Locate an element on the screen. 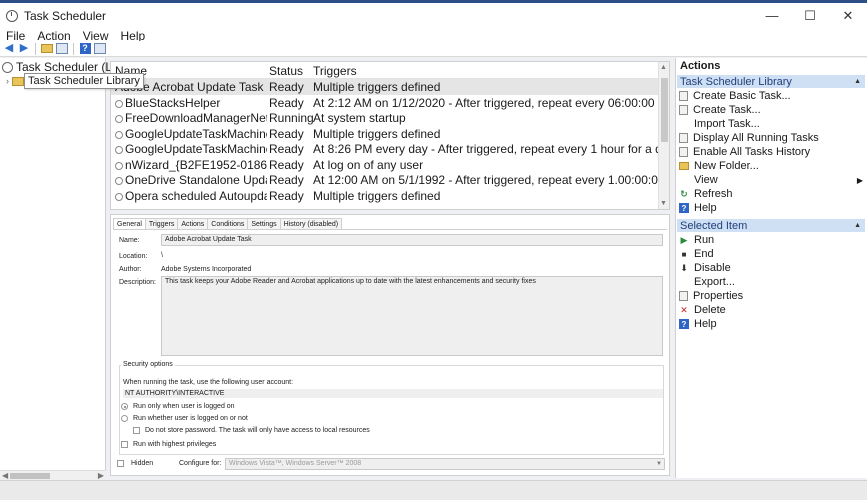 This screenshot has width=867, height=500. action-run: ▶ Run is located at coordinates (697, 240).